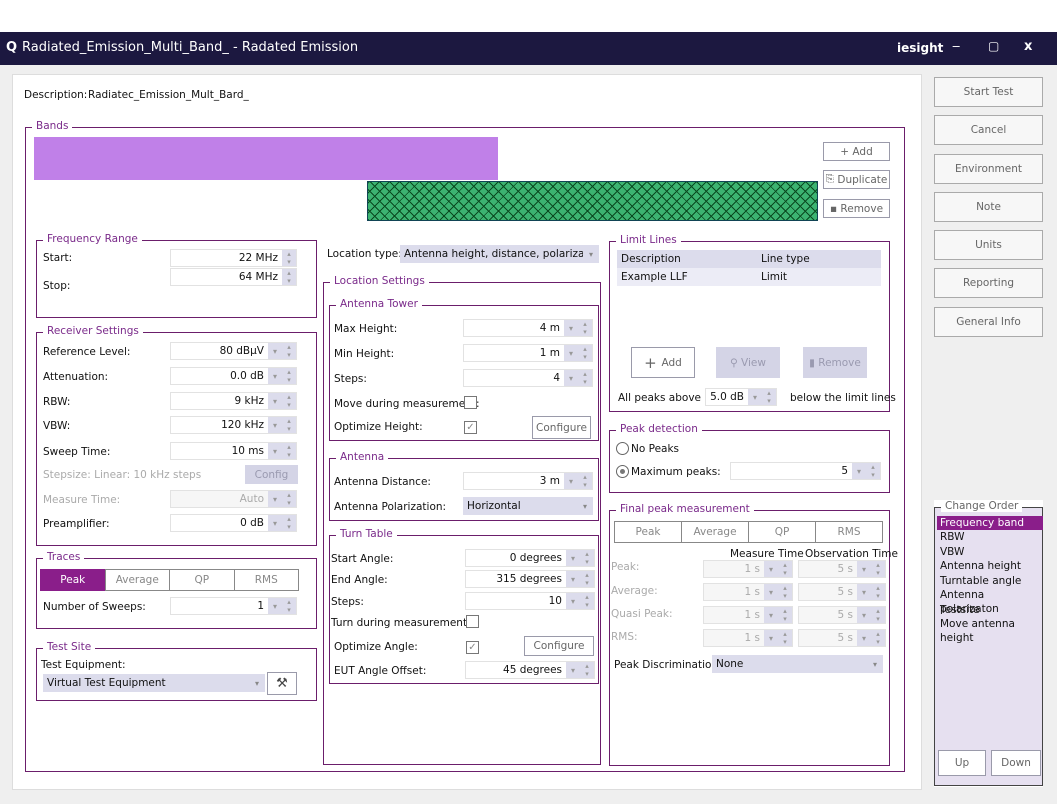 This screenshot has height=804, width=1057. I want to click on move-during-checkbox, so click(470, 402).